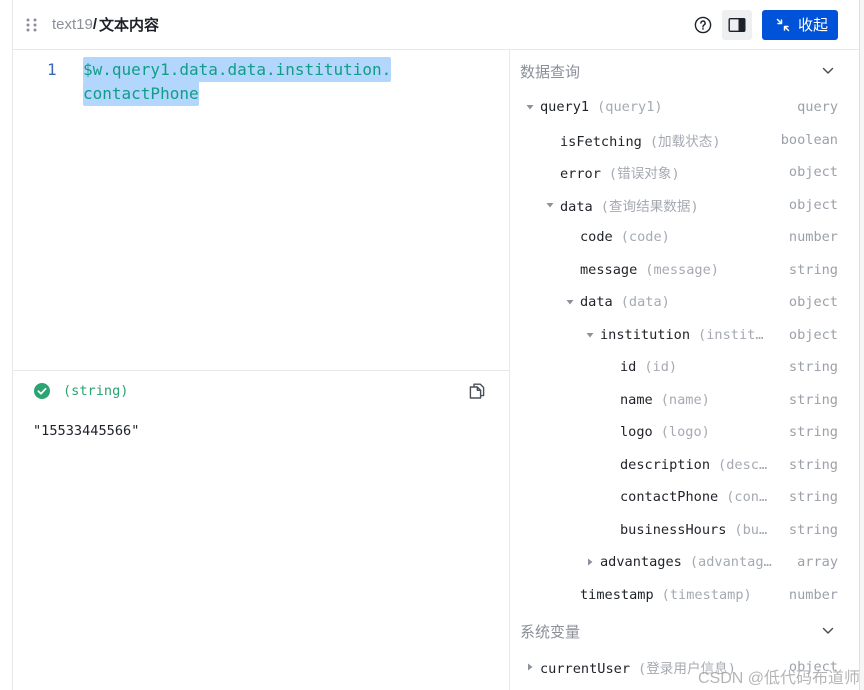  Describe the element at coordinates (636, 399) in the screenshot. I see `tree-node-key: name` at that location.